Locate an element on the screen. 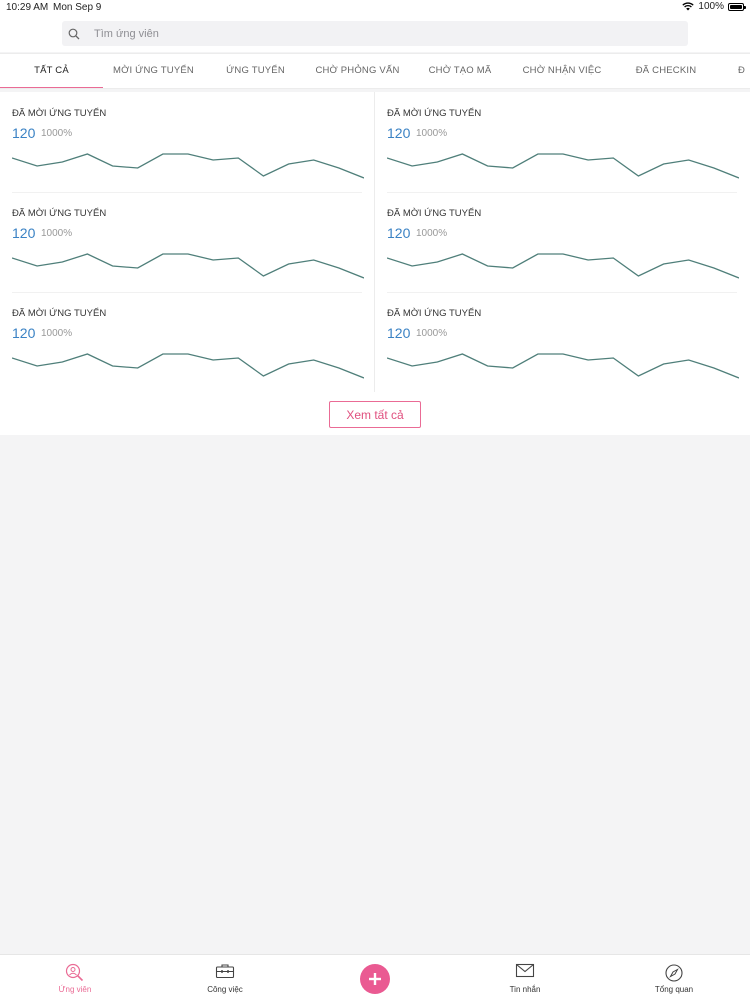 This screenshot has width=750, height=1000. wifi-icon is located at coordinates (688, 6).